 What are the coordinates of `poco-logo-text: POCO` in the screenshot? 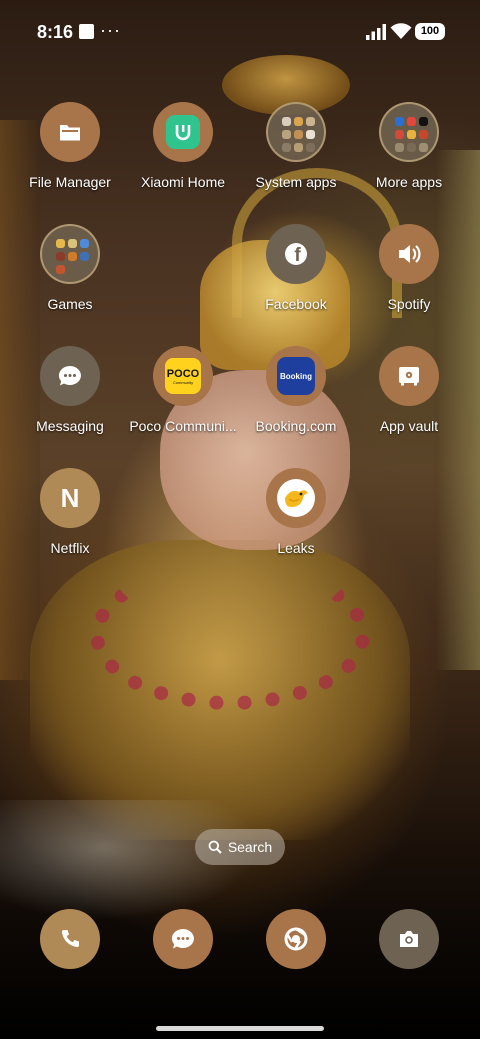 It's located at (183, 373).